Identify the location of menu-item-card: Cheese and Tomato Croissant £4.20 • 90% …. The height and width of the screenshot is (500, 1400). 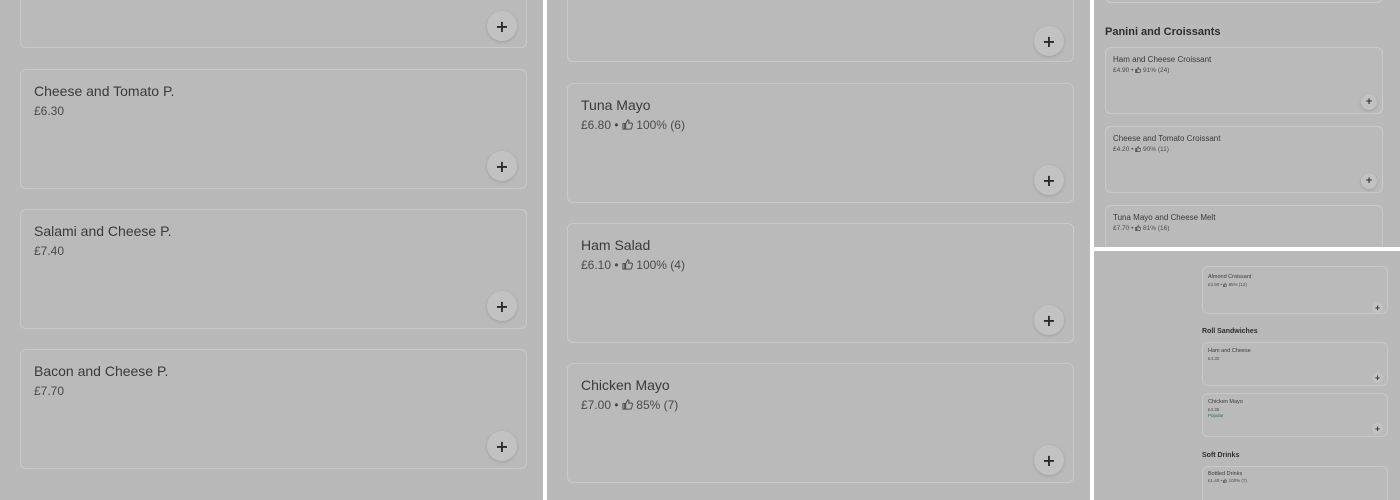
(1244, 159).